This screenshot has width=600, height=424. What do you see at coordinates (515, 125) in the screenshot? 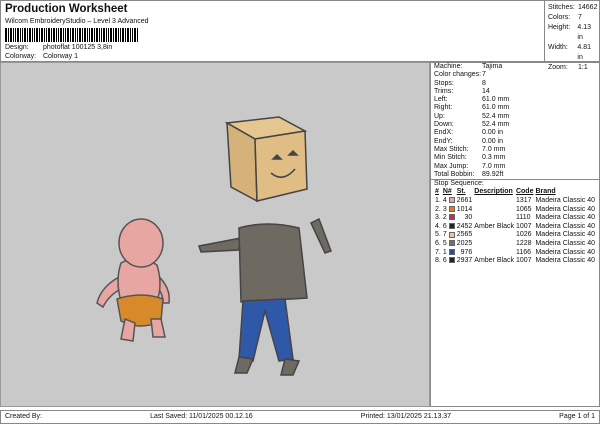
I see `info-row: Down: 52.4 mm` at bounding box center [515, 125].